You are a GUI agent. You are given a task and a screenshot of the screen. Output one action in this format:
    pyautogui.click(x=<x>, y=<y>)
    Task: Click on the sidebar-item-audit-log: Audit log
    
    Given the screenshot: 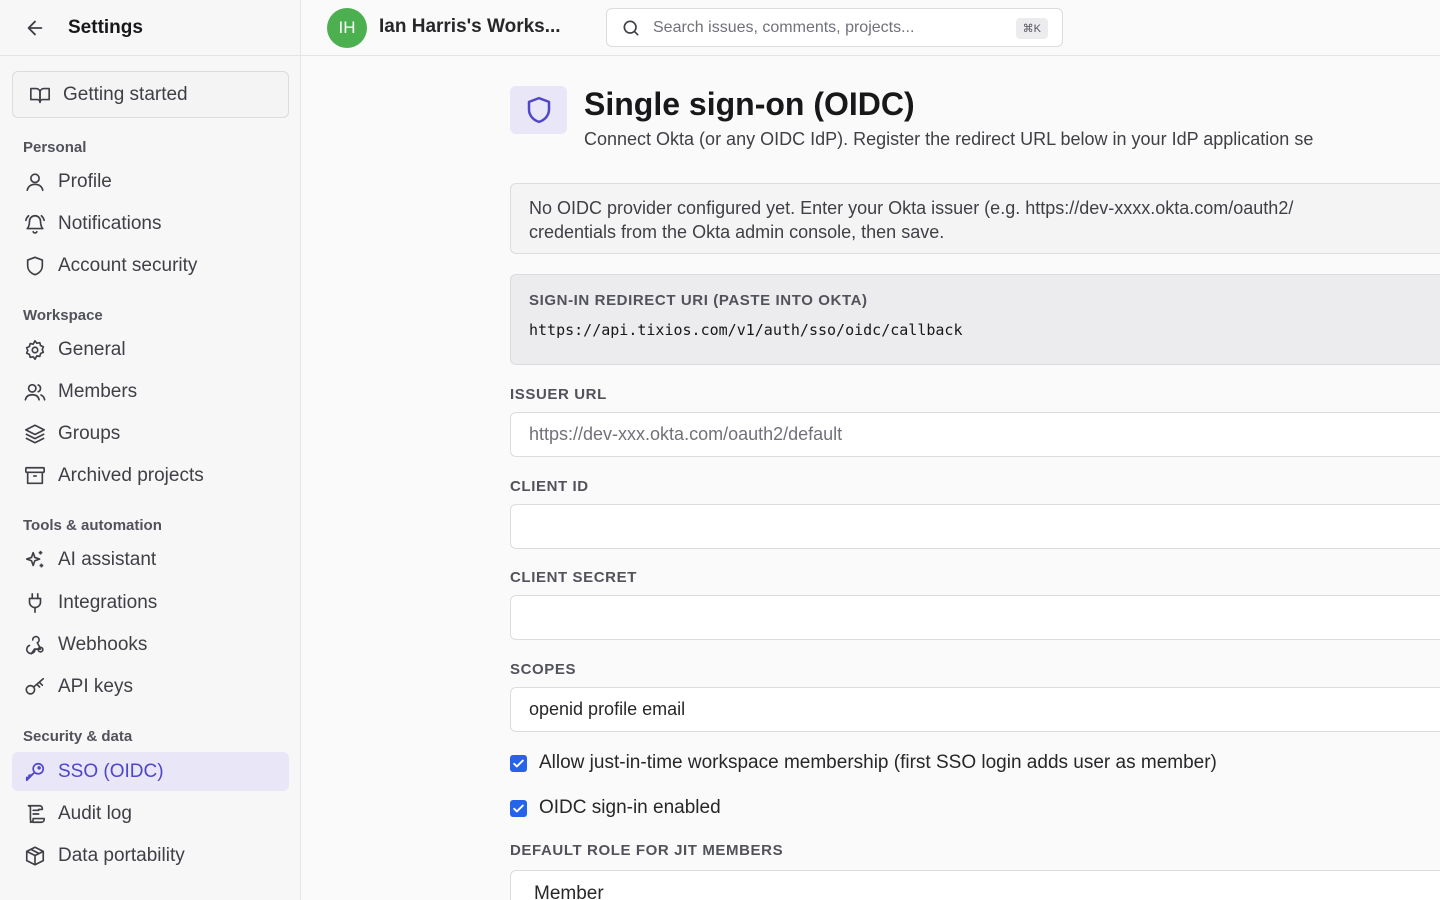 What is the action you would take?
    pyautogui.click(x=150, y=813)
    